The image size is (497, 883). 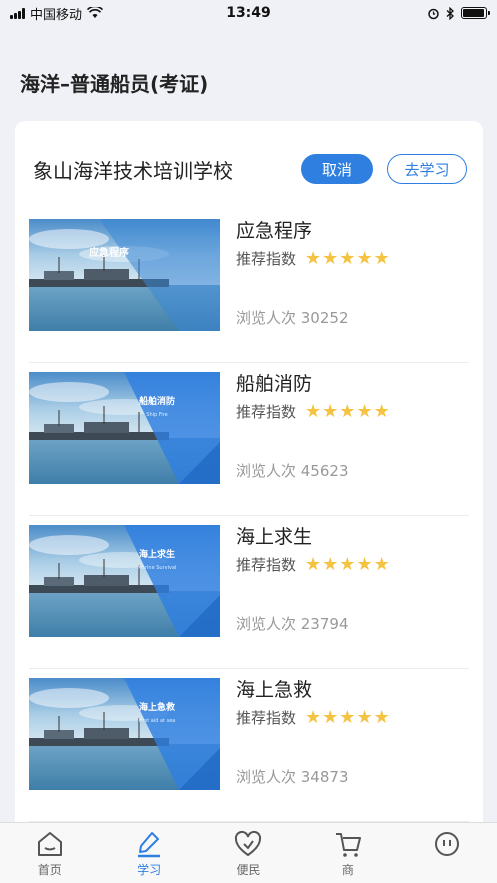 I want to click on tab-label: 便民, so click(x=248, y=870).